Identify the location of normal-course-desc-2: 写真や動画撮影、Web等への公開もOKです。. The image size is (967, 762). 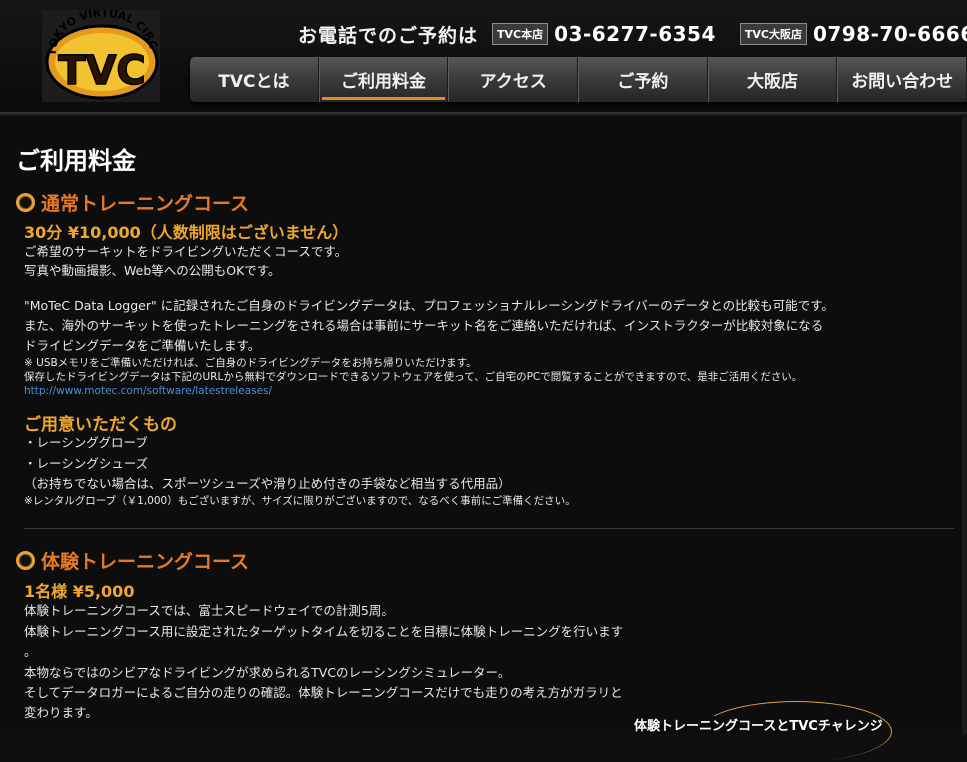
(152, 270).